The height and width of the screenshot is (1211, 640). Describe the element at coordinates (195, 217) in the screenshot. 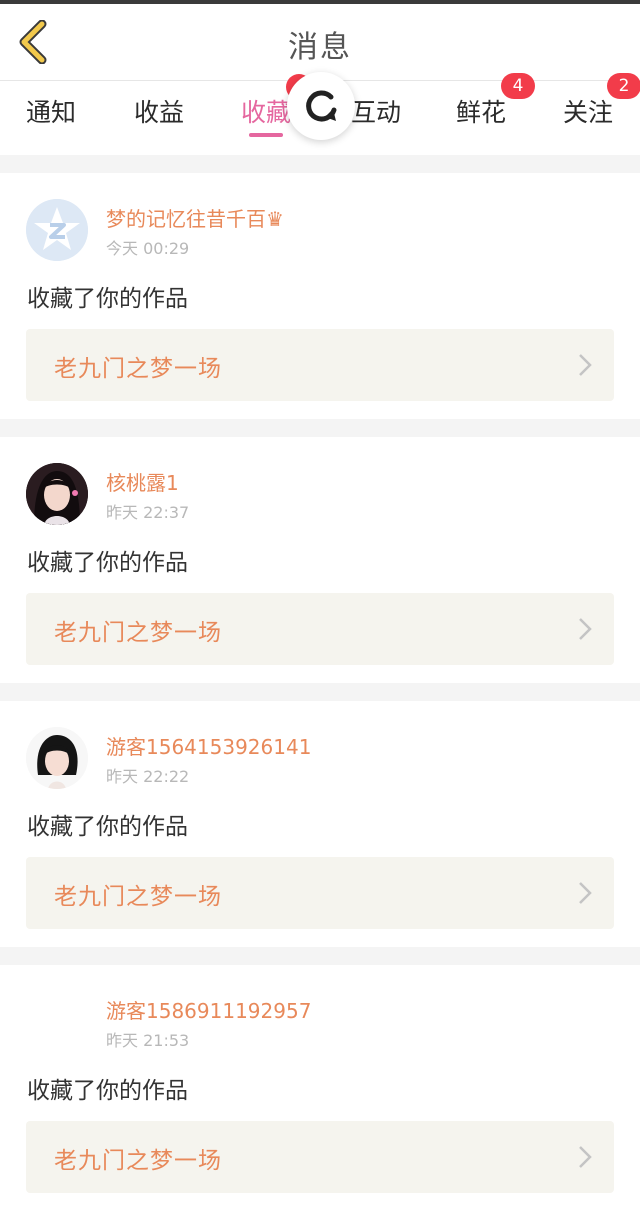

I see `username: 梦的记忆往昔千百♛` at that location.